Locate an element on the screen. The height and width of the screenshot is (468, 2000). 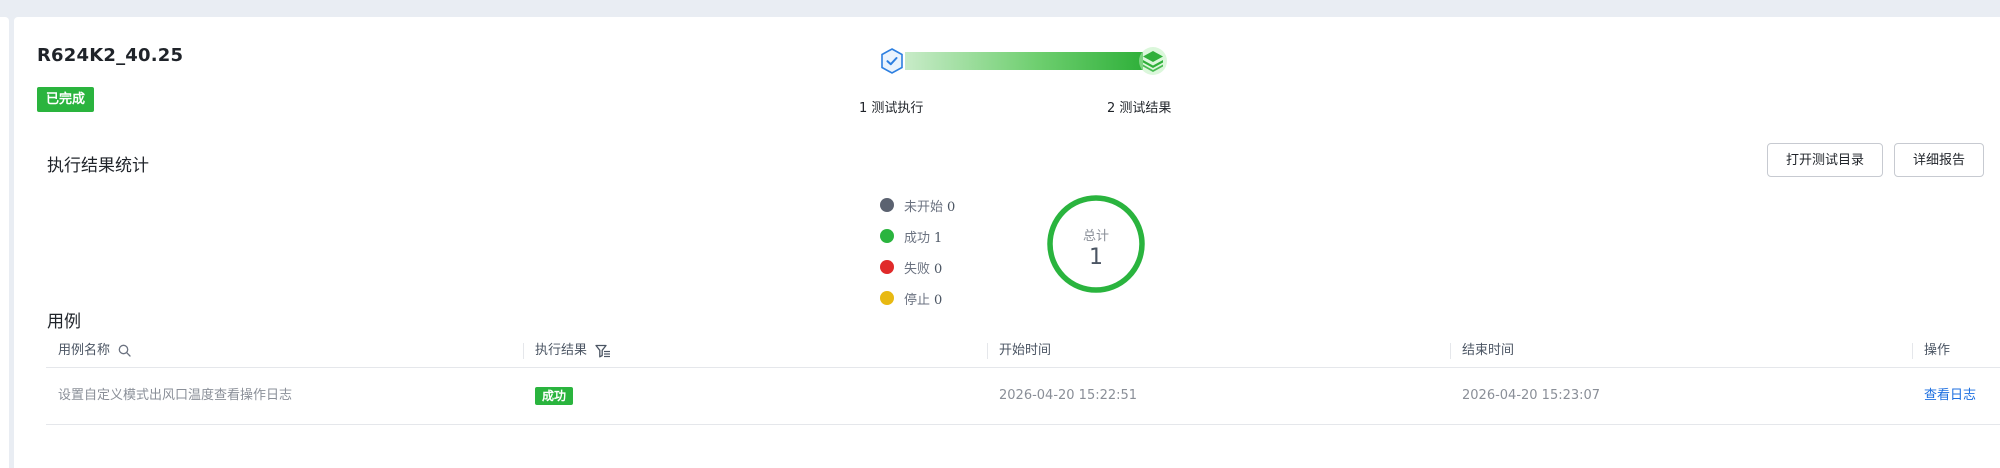
check-shield-icon is located at coordinates (892, 61).